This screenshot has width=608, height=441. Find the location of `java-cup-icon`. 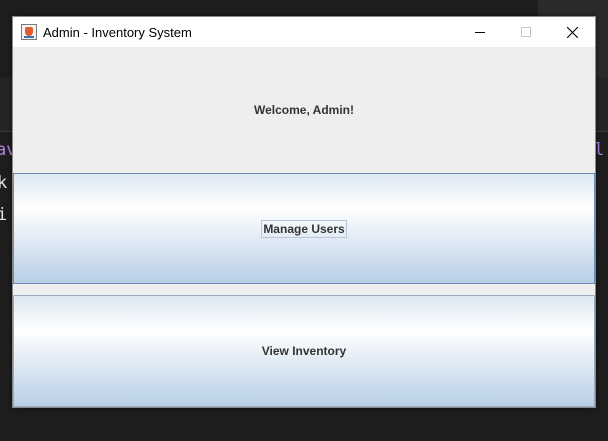

java-cup-icon is located at coordinates (29, 32).